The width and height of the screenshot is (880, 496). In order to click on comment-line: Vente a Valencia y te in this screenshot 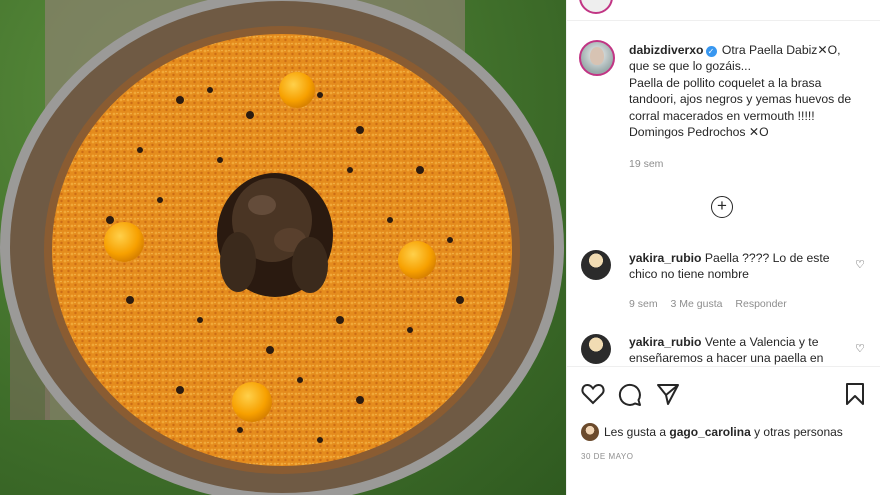, I will do `click(761, 342)`.